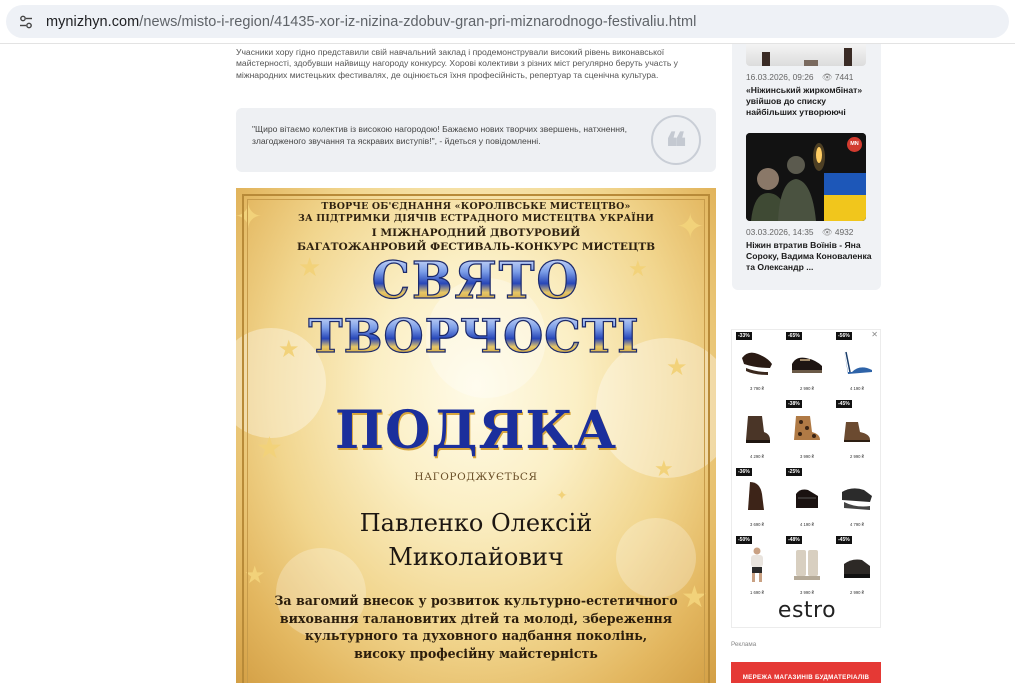 The image size is (1015, 683). Describe the element at coordinates (807, 610) in the screenshot. I see `ad-brand-logo: estro` at that location.